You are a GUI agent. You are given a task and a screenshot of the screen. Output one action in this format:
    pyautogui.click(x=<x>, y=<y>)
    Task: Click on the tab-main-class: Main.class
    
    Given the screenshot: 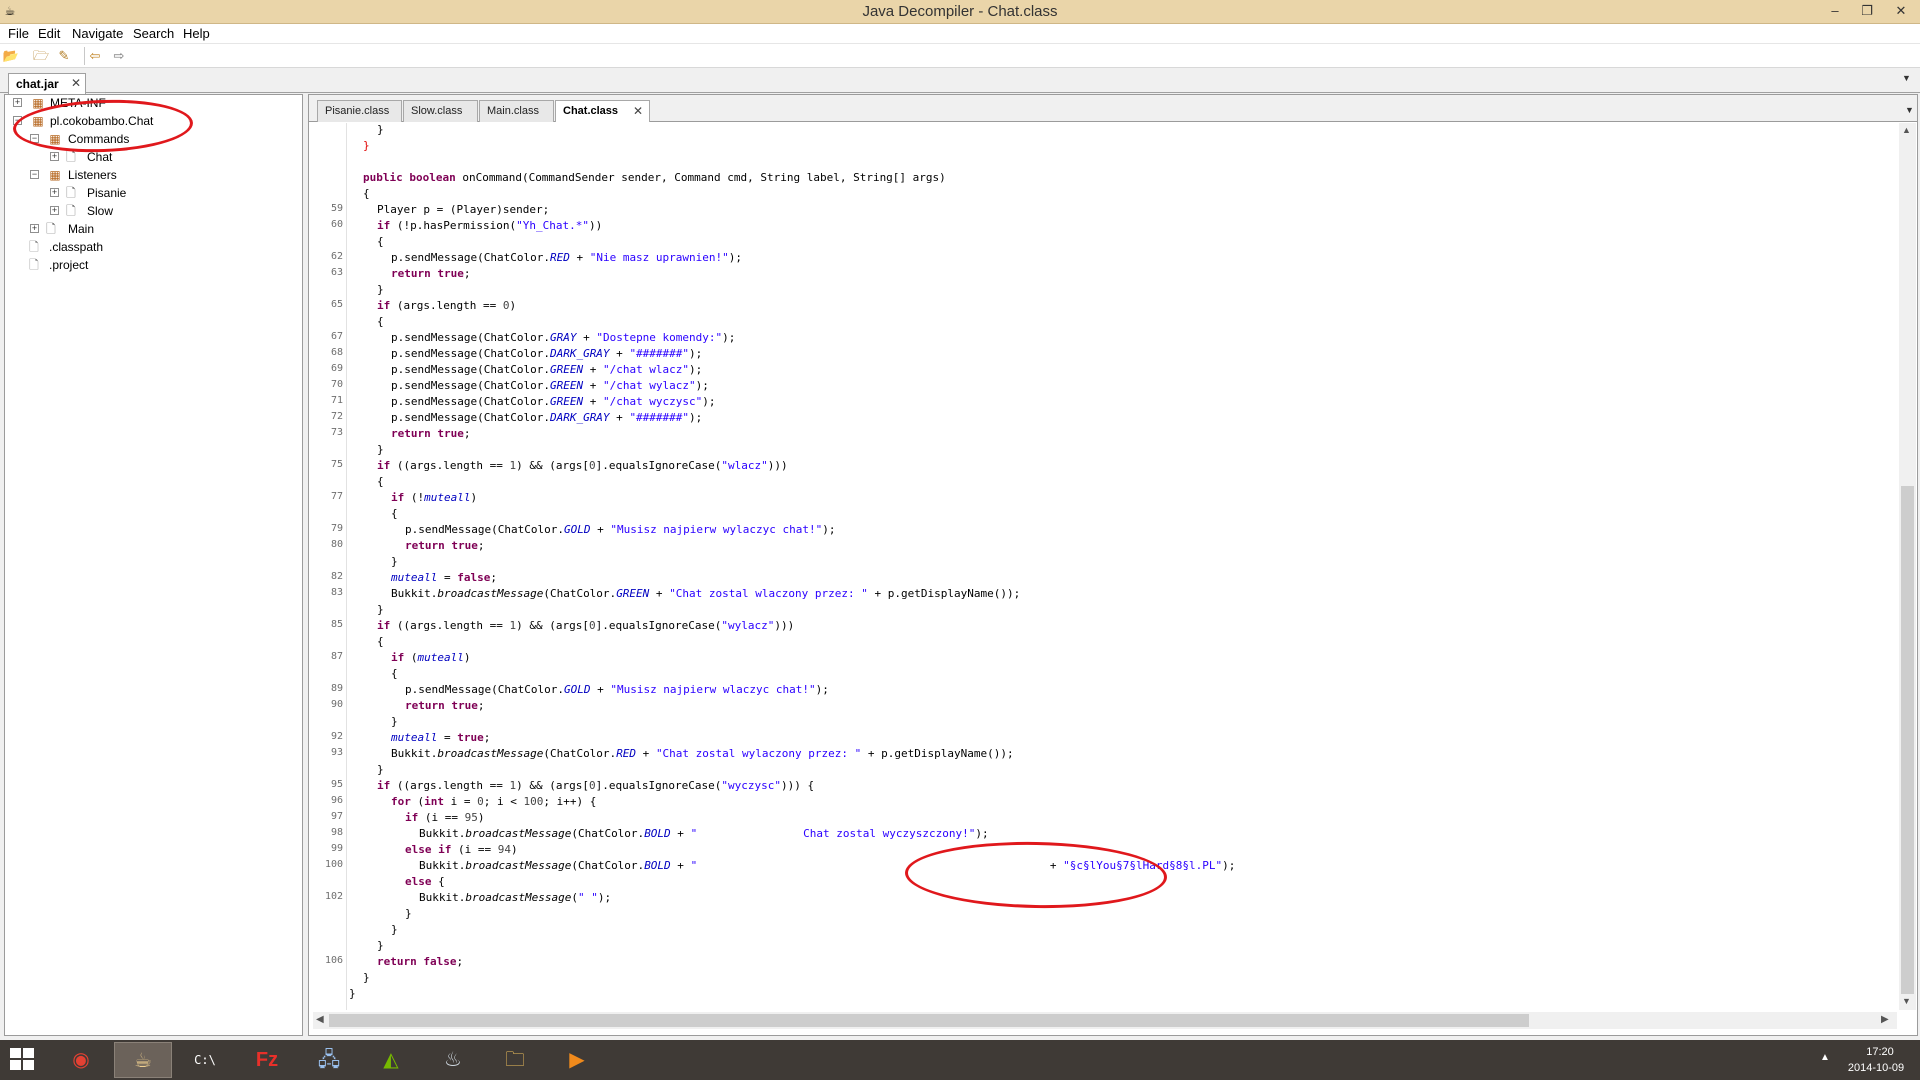 What is the action you would take?
    pyautogui.click(x=516, y=111)
    